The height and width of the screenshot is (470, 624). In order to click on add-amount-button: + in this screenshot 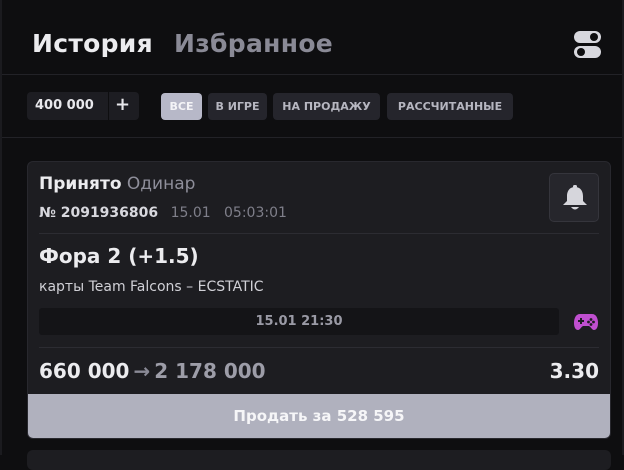, I will do `click(122, 104)`.